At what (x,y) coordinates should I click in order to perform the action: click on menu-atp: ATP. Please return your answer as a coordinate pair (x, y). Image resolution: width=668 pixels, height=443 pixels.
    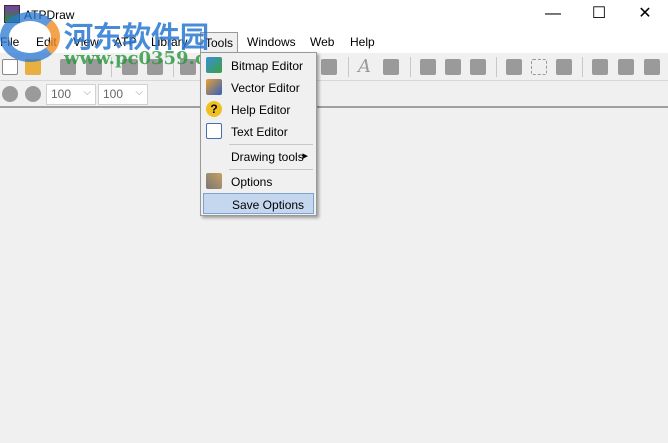
    Looking at the image, I should click on (125, 42).